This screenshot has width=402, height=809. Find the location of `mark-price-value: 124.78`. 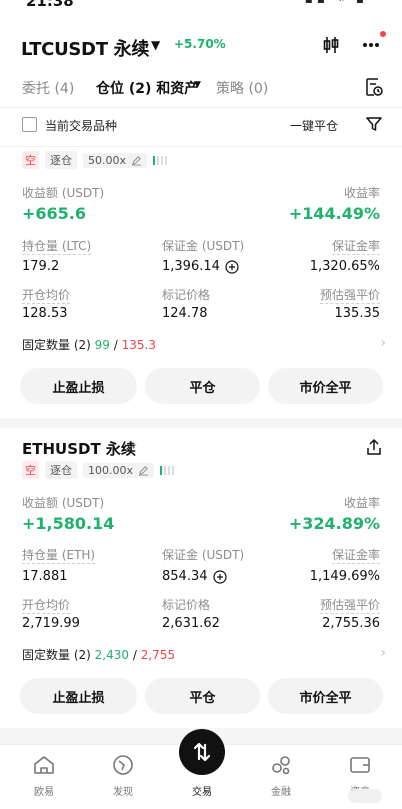

mark-price-value: 124.78 is located at coordinates (185, 313).